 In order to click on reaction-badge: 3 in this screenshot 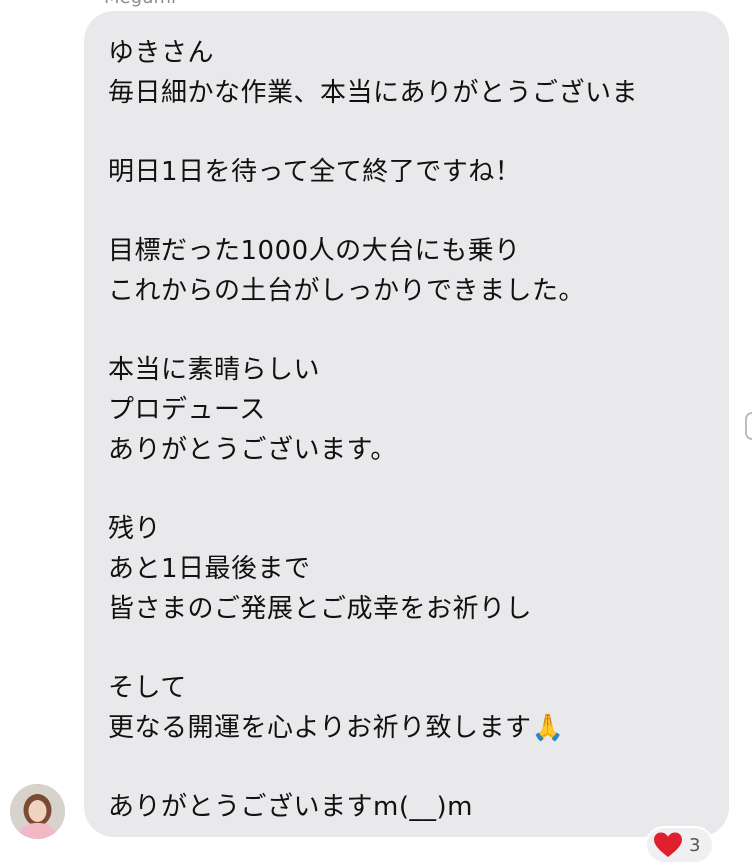, I will do `click(680, 845)`.